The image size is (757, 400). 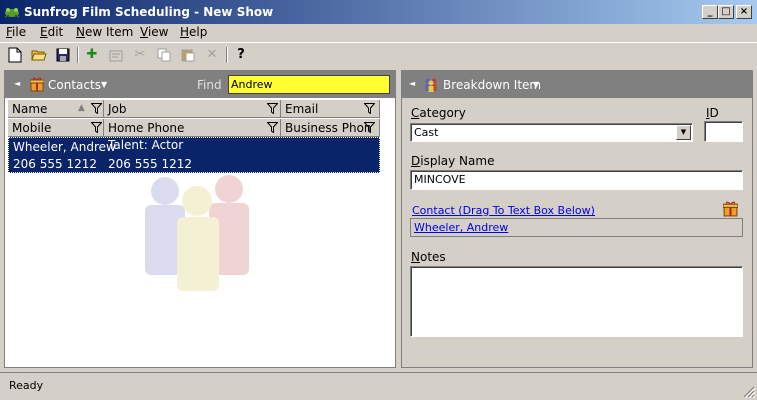 What do you see at coordinates (744, 12) in the screenshot?
I see `close-button: ×` at bounding box center [744, 12].